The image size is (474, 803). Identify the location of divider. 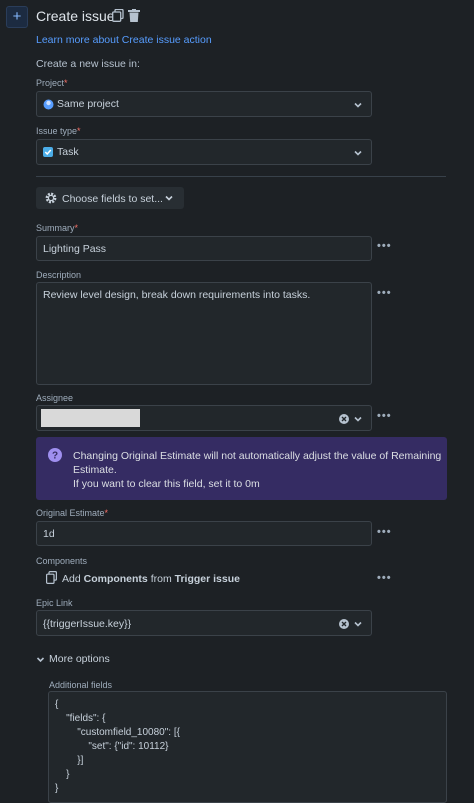
(241, 176).